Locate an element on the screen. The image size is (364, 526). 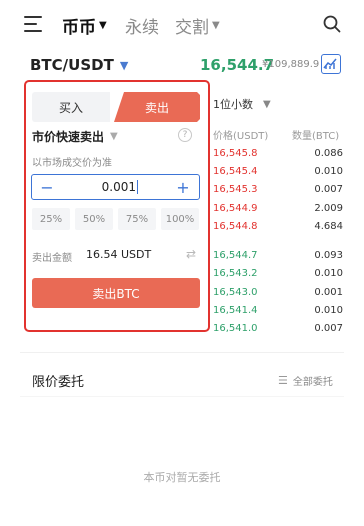
precision-select: 1位小数 ▼ is located at coordinates (242, 104).